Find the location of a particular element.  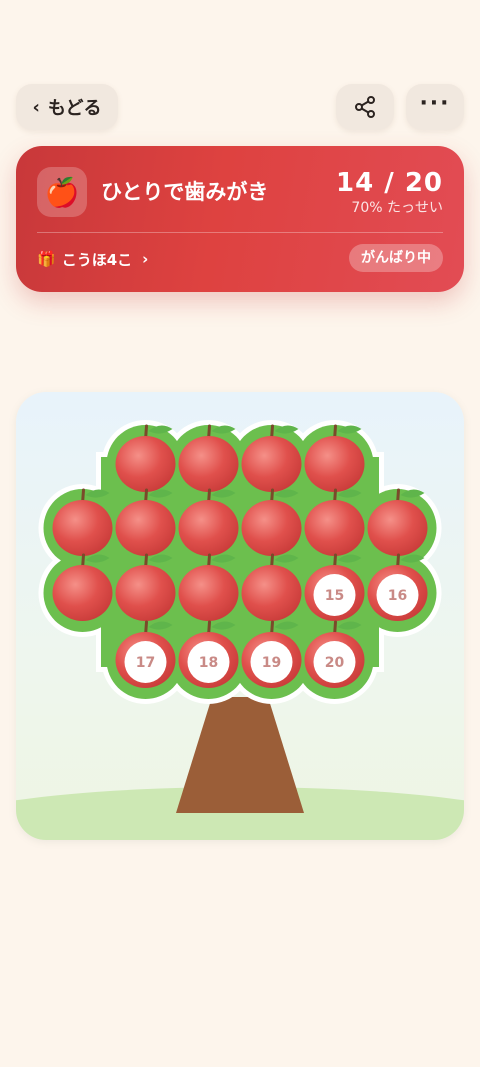

apple-number: 20 is located at coordinates (335, 663).